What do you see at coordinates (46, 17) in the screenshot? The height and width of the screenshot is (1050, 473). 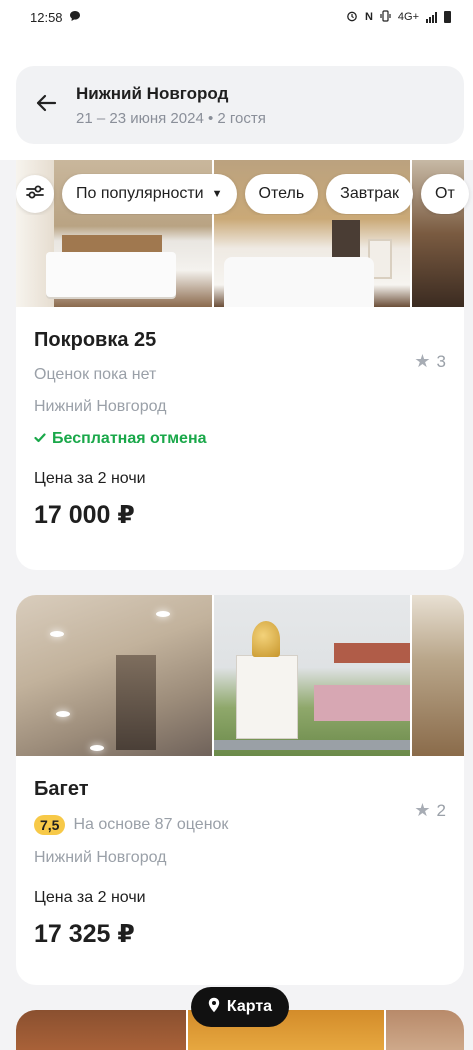 I see `status-time: 12:58` at bounding box center [46, 17].